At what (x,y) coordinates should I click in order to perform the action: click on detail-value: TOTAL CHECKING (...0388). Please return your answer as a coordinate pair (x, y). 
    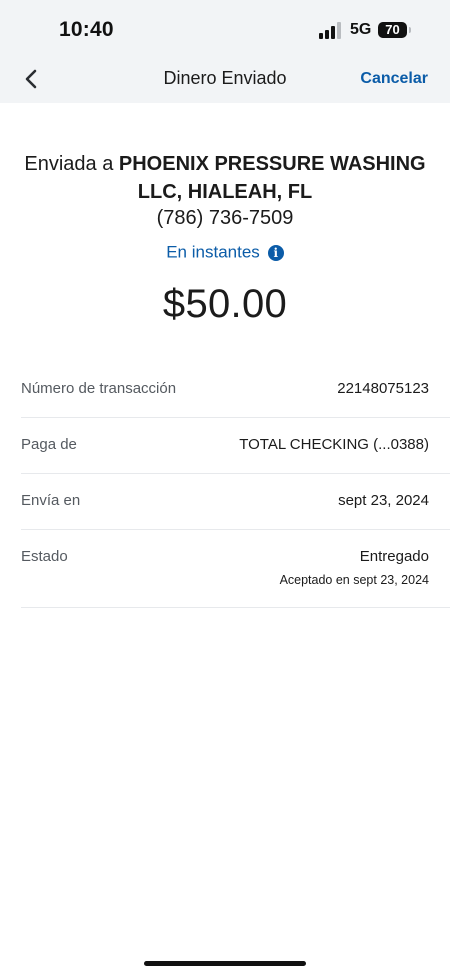
    Looking at the image, I should click on (334, 444).